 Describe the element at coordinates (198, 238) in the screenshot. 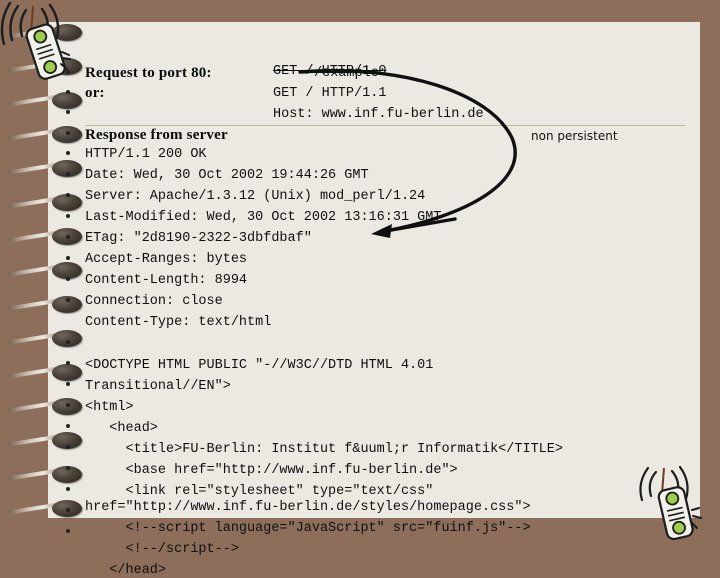

I see `response-line: ETag: "2d8190-2322-3dbfdbaf"` at that location.